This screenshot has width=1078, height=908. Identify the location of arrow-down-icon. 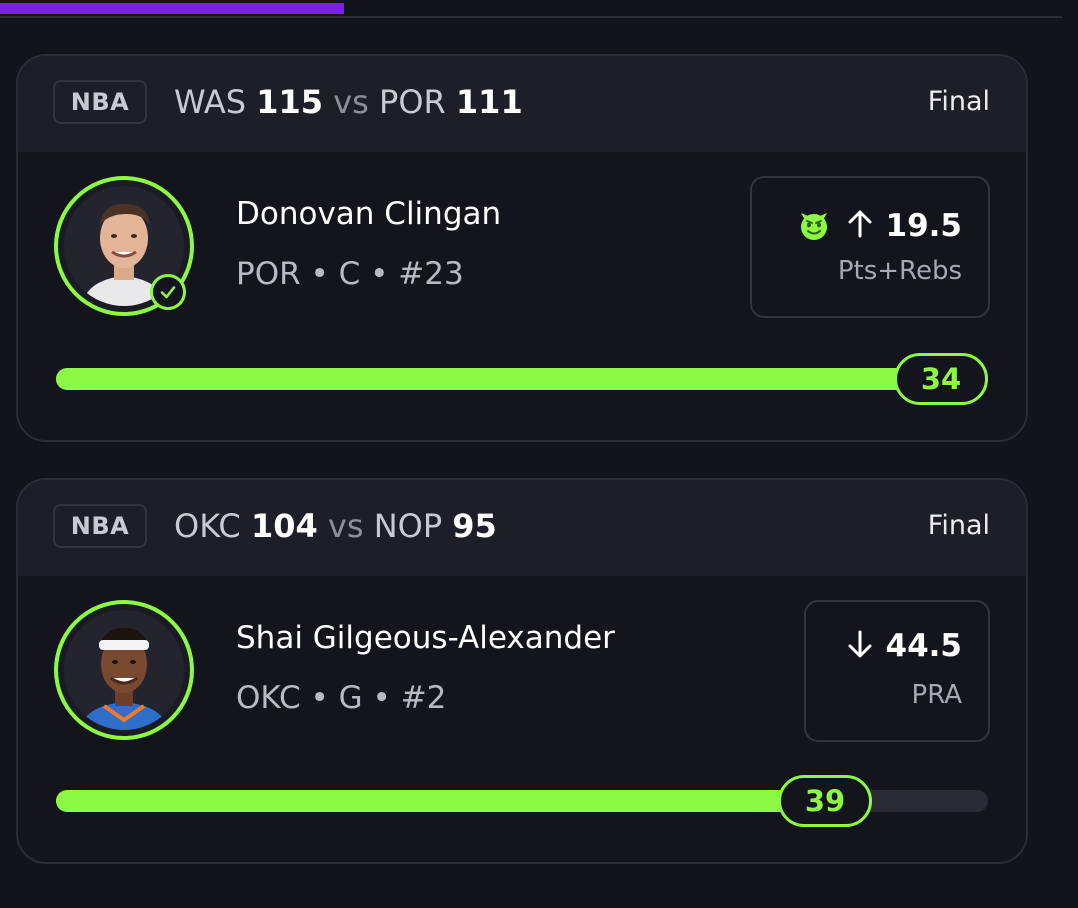
(860, 646).